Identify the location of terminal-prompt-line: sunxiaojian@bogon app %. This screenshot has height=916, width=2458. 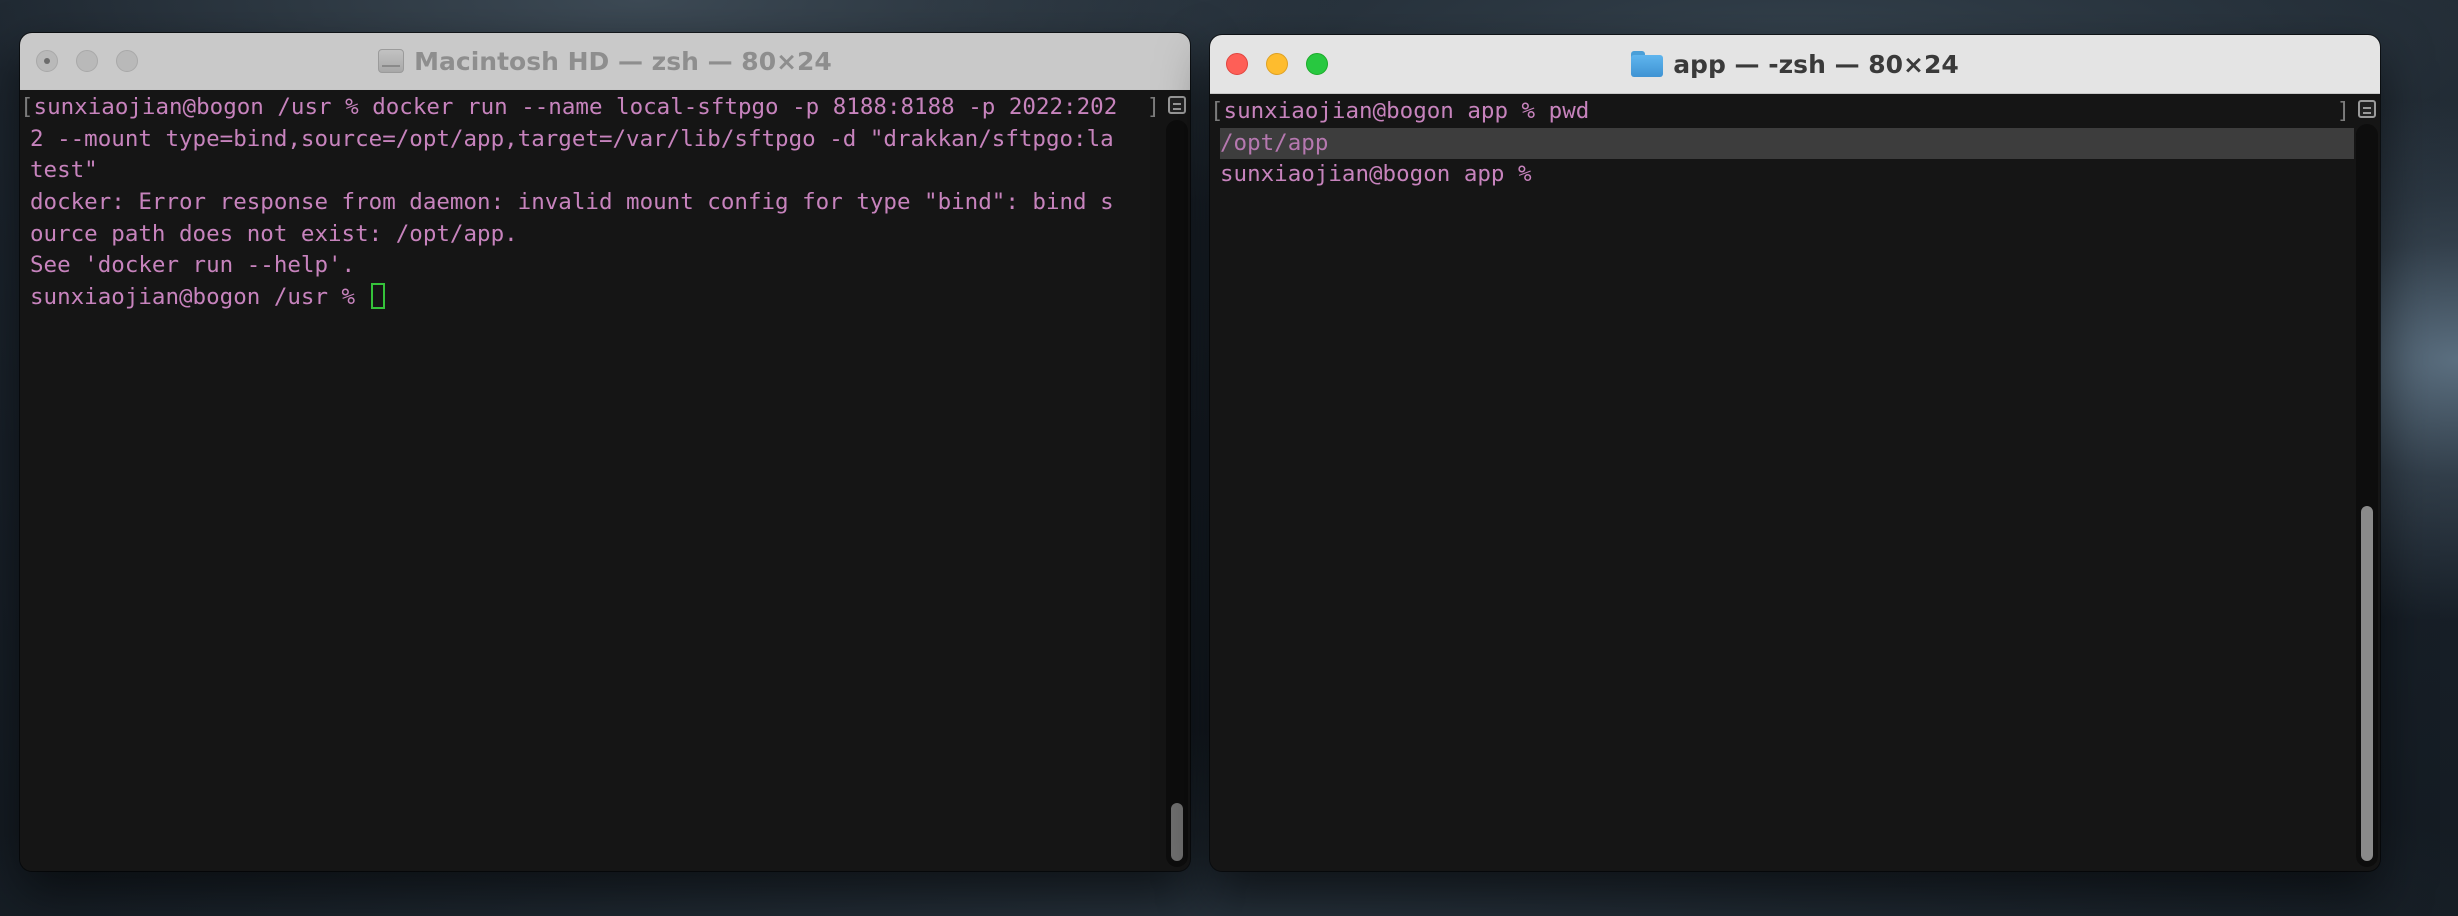
(1383, 174).